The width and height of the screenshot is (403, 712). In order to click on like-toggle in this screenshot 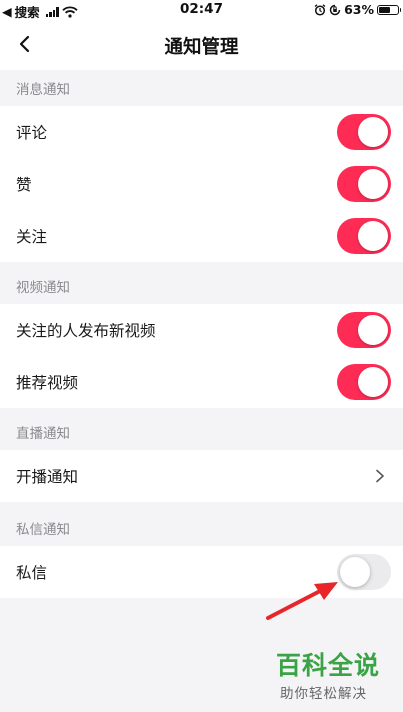, I will do `click(364, 184)`.